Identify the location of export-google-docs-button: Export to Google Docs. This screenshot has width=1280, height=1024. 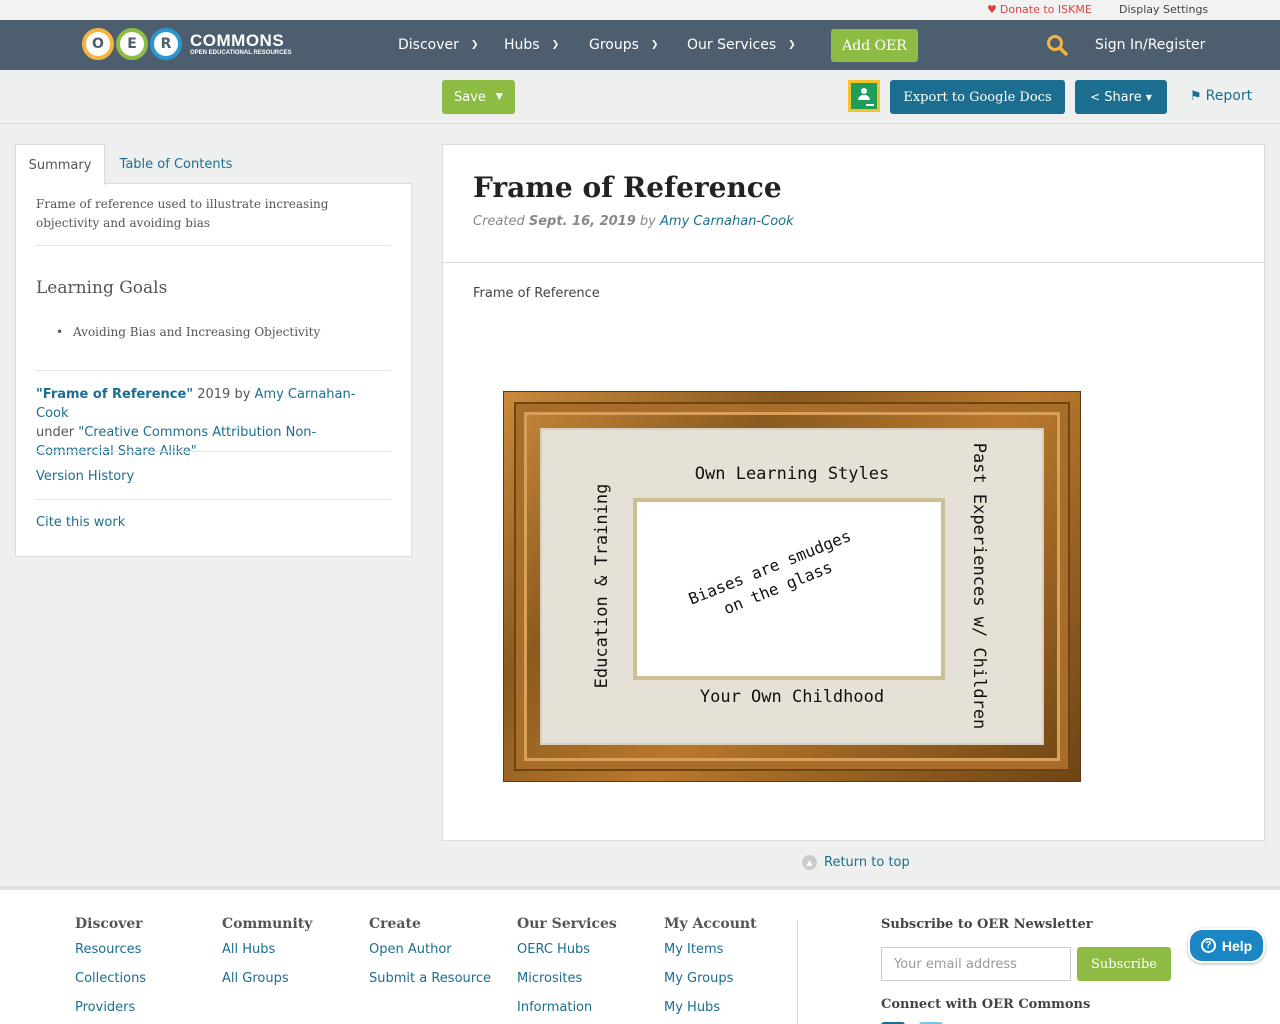
(977, 97).